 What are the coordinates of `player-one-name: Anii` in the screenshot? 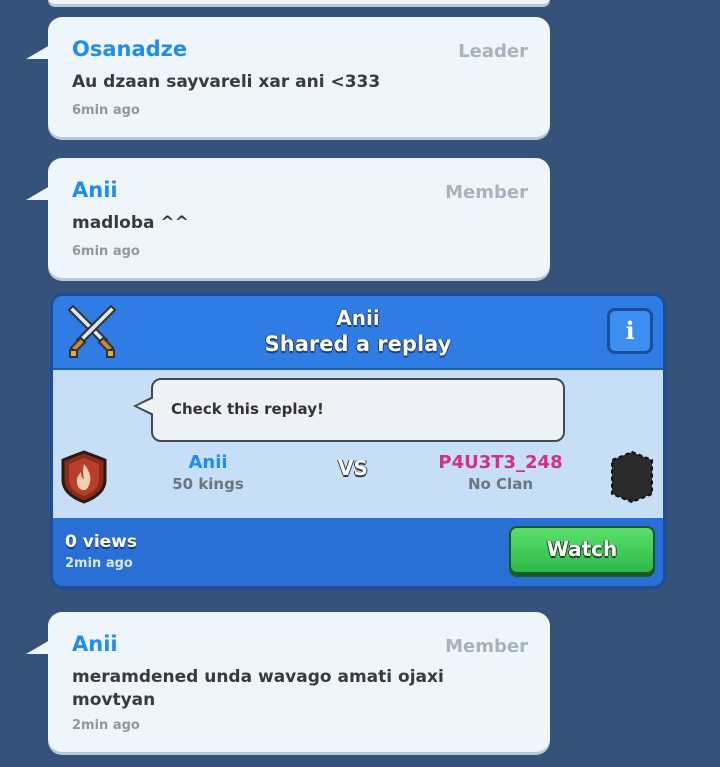 It's located at (208, 462).